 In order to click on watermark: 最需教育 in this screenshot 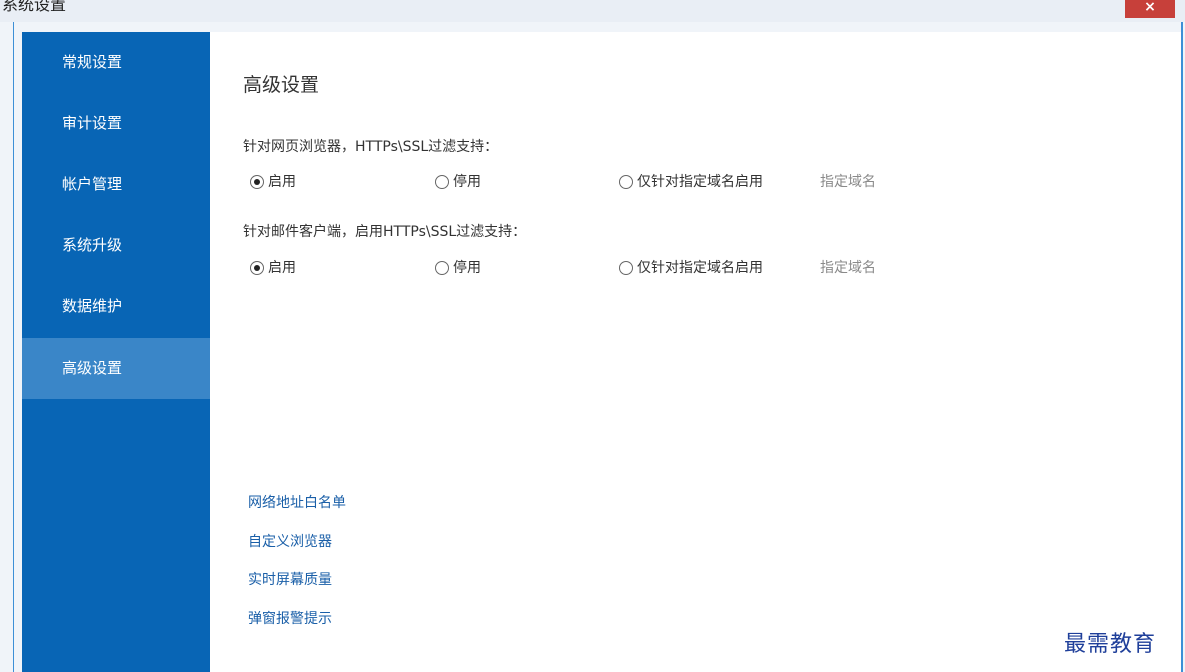, I will do `click(1110, 644)`.